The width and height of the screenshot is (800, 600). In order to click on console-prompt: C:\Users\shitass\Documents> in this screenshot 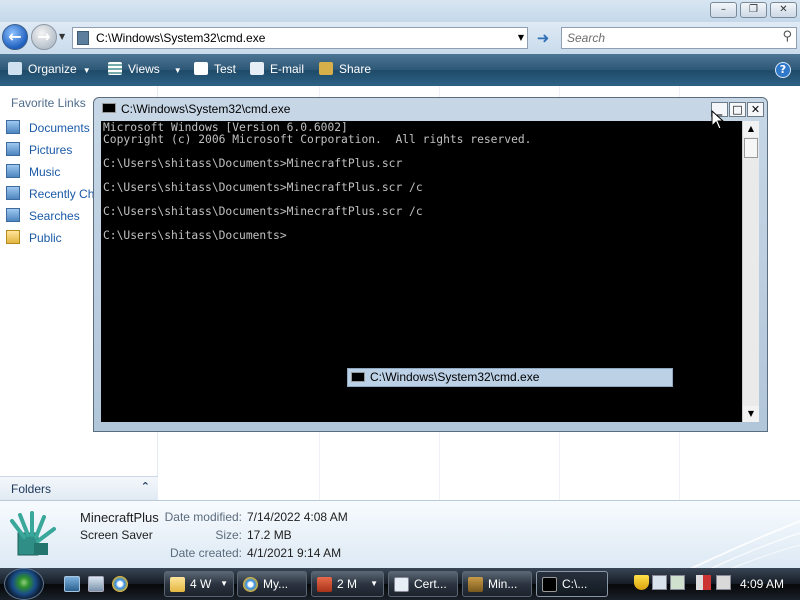, I will do `click(195, 235)`.